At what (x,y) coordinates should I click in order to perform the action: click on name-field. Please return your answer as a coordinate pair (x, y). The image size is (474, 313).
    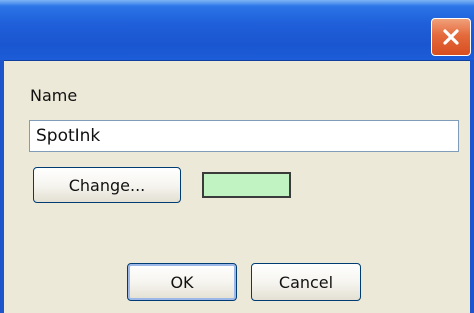
    Looking at the image, I should click on (244, 136).